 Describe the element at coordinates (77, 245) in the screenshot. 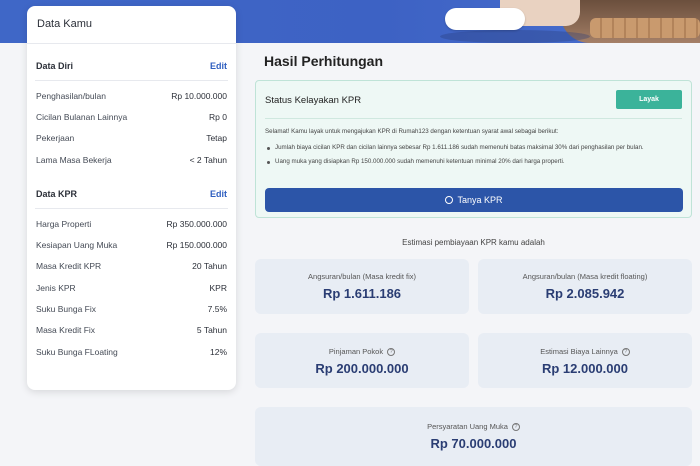

I see `row-label: Kesiapan Uang Muka` at that location.